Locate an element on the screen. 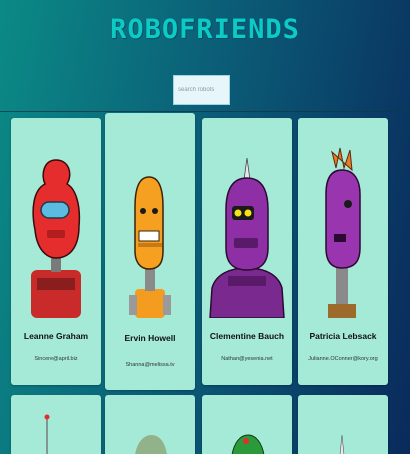 This screenshot has width=410, height=454. robot-name: Patricia Lebsack is located at coordinates (343, 336).